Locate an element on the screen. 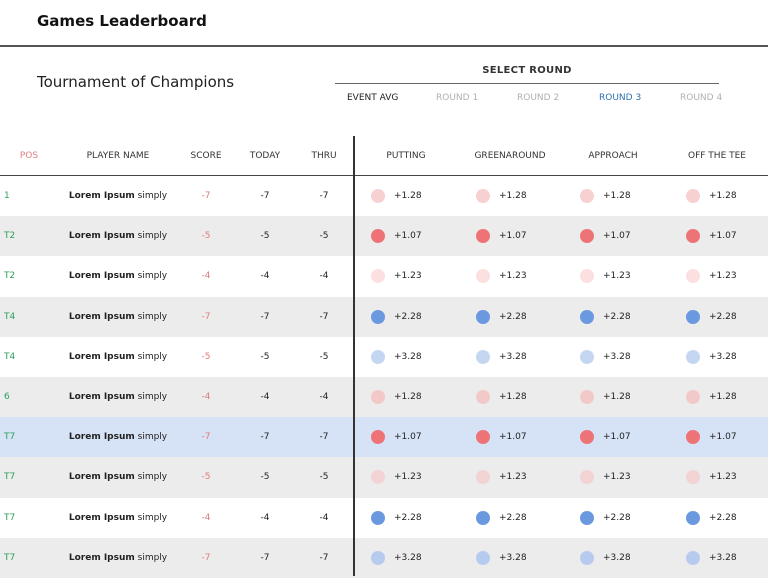  today: -5 is located at coordinates (265, 477).